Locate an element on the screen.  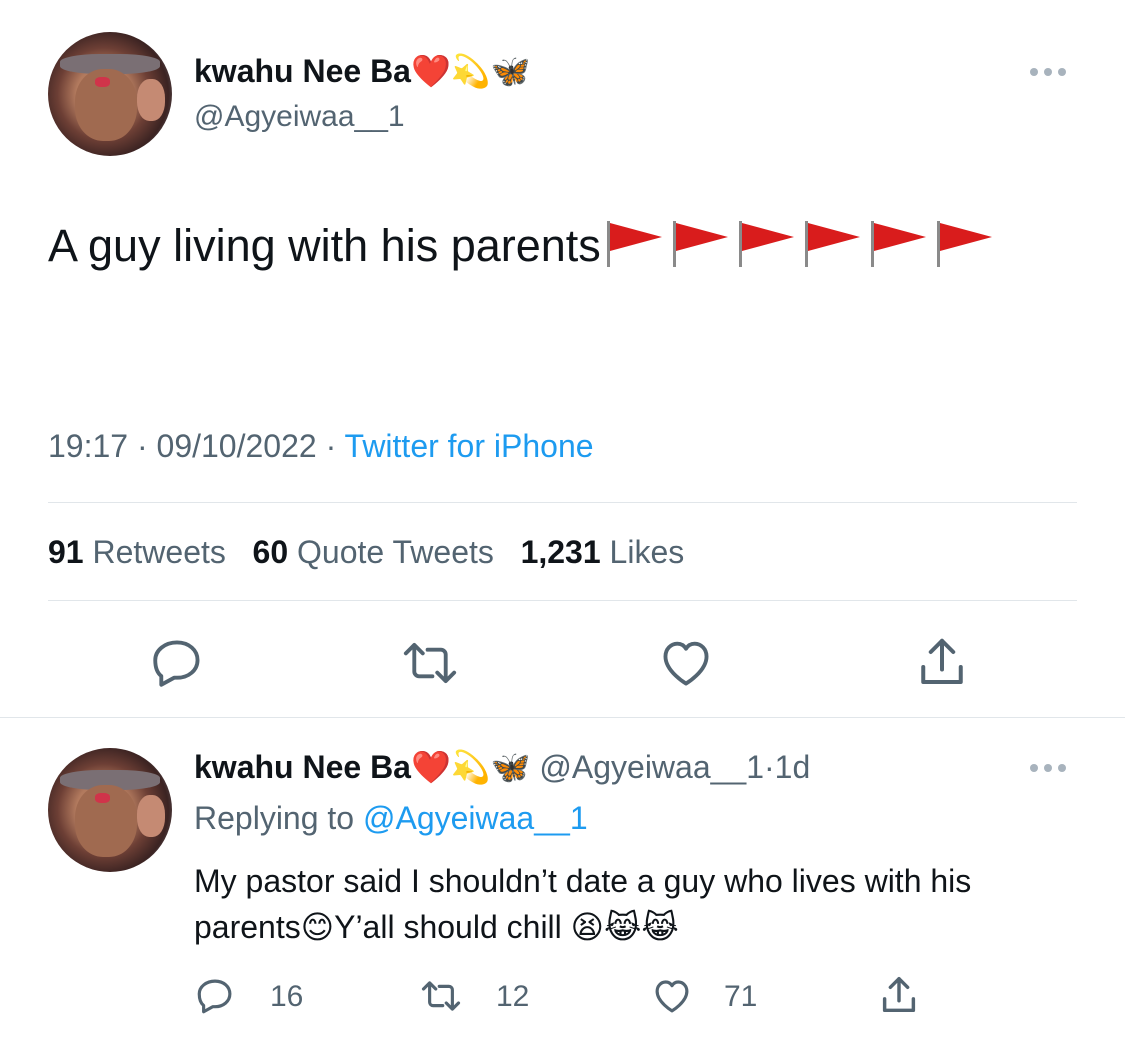
reply-text-line2: parents😊Y’all should chill 😫😹😹 is located at coordinates (644, 927).